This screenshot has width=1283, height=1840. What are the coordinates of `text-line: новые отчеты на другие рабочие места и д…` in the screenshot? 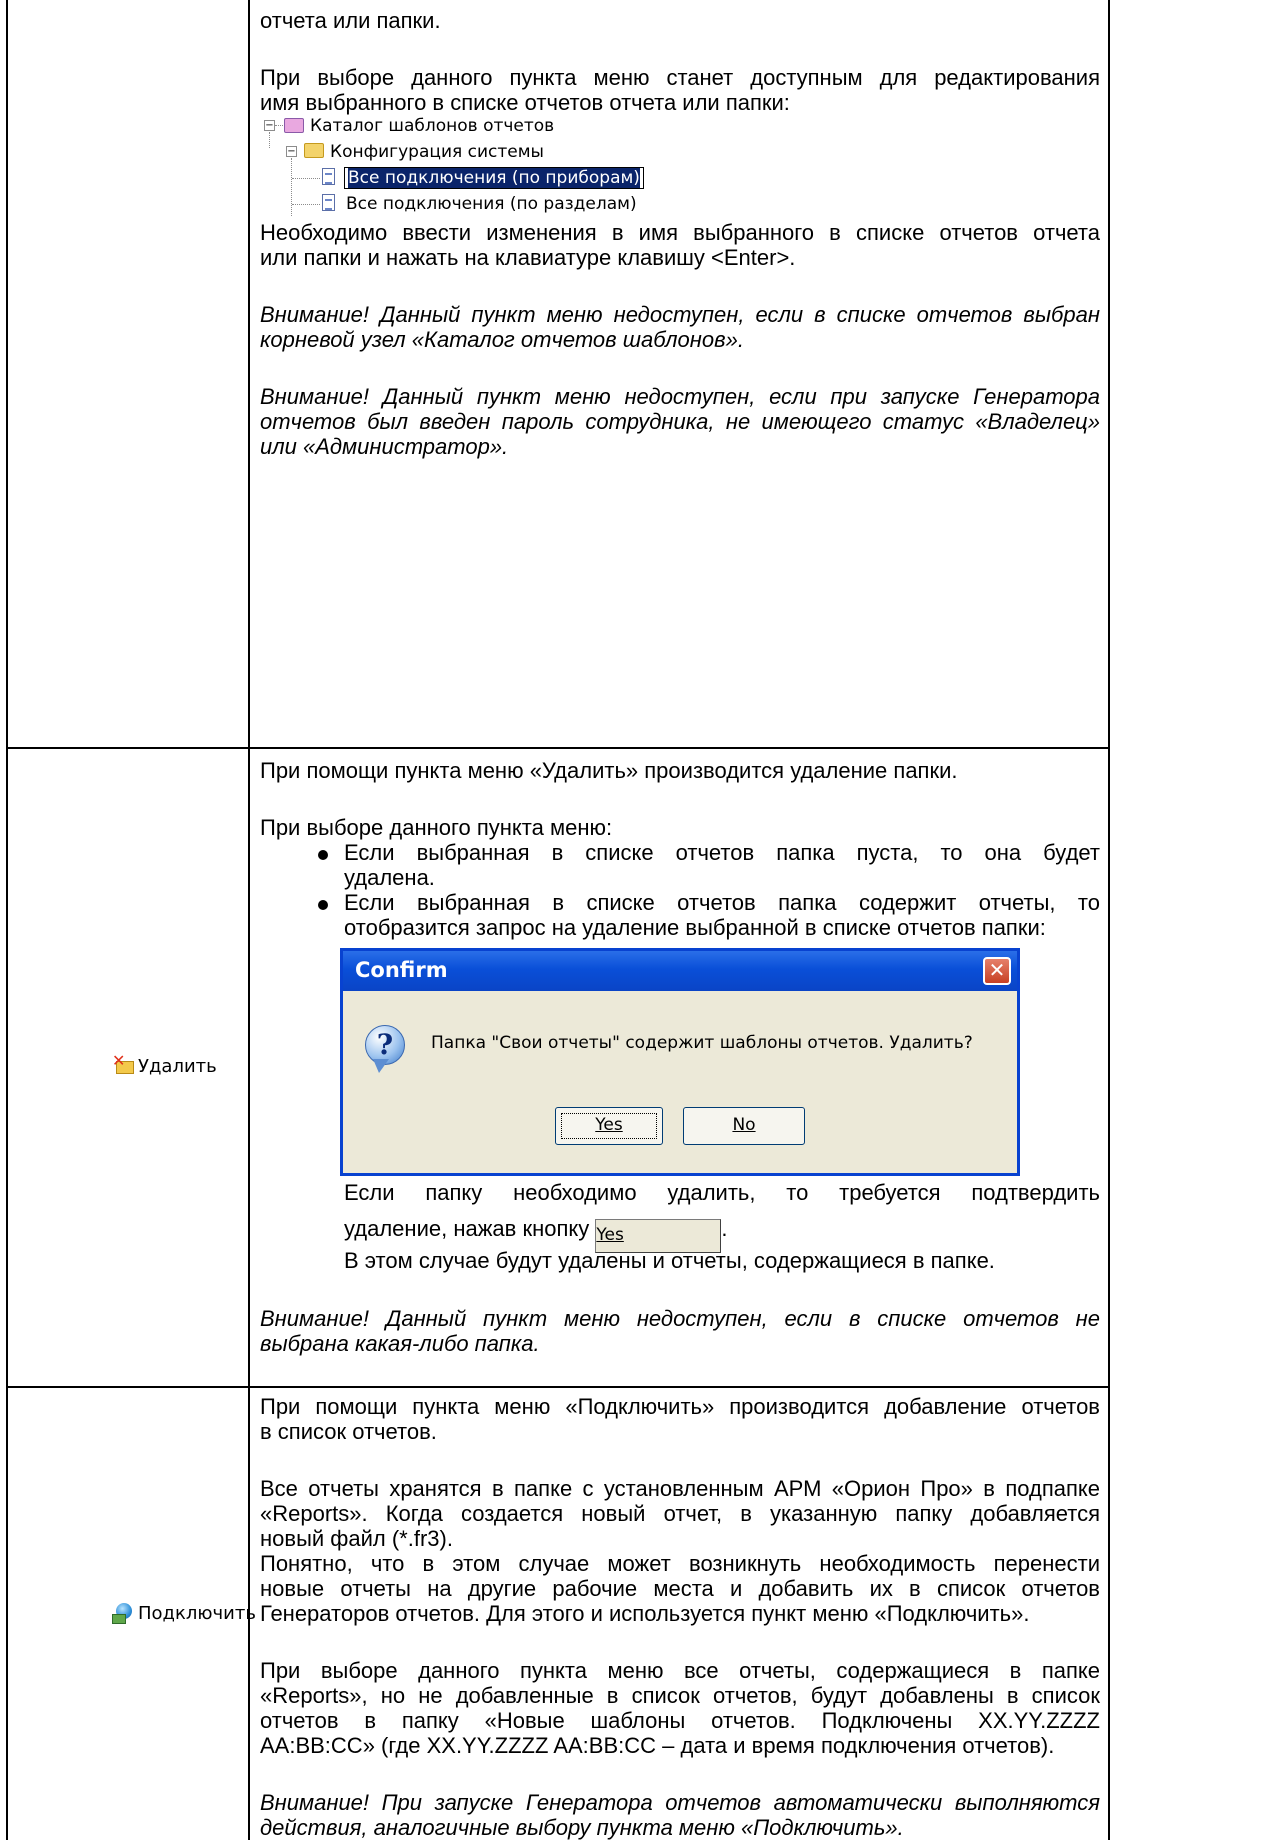 It's located at (680, 1588).